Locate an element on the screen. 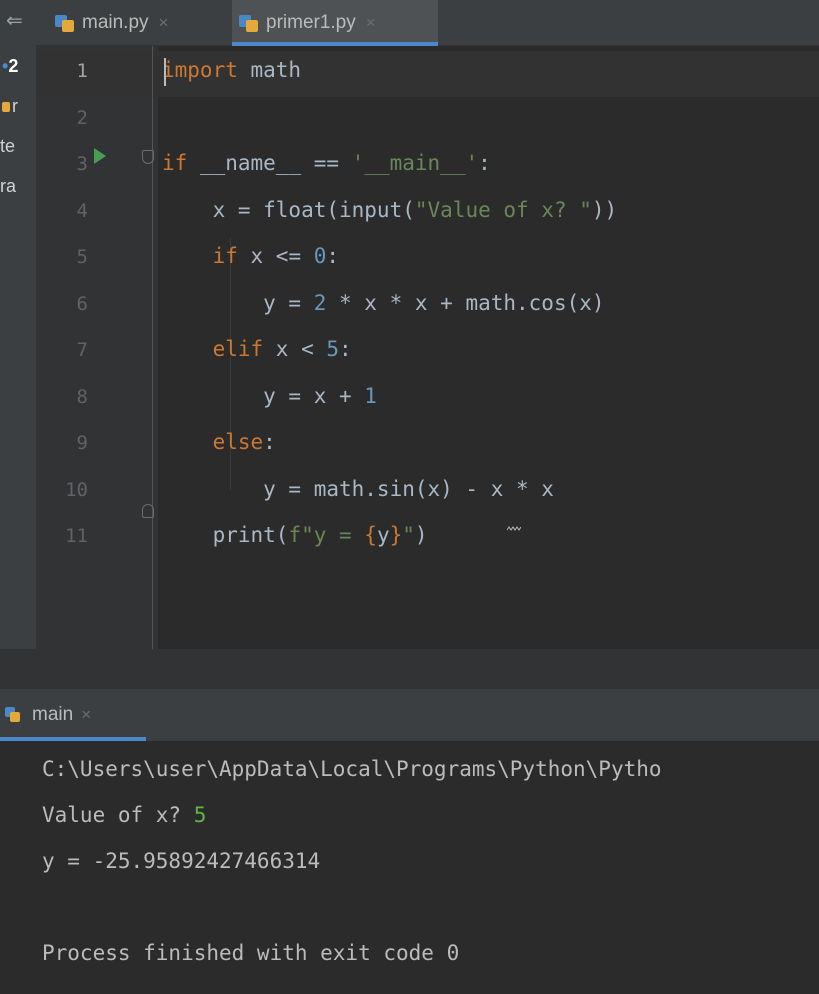 Image resolution: width=819 pixels, height=994 pixels. project-item: te is located at coordinates (7, 146).